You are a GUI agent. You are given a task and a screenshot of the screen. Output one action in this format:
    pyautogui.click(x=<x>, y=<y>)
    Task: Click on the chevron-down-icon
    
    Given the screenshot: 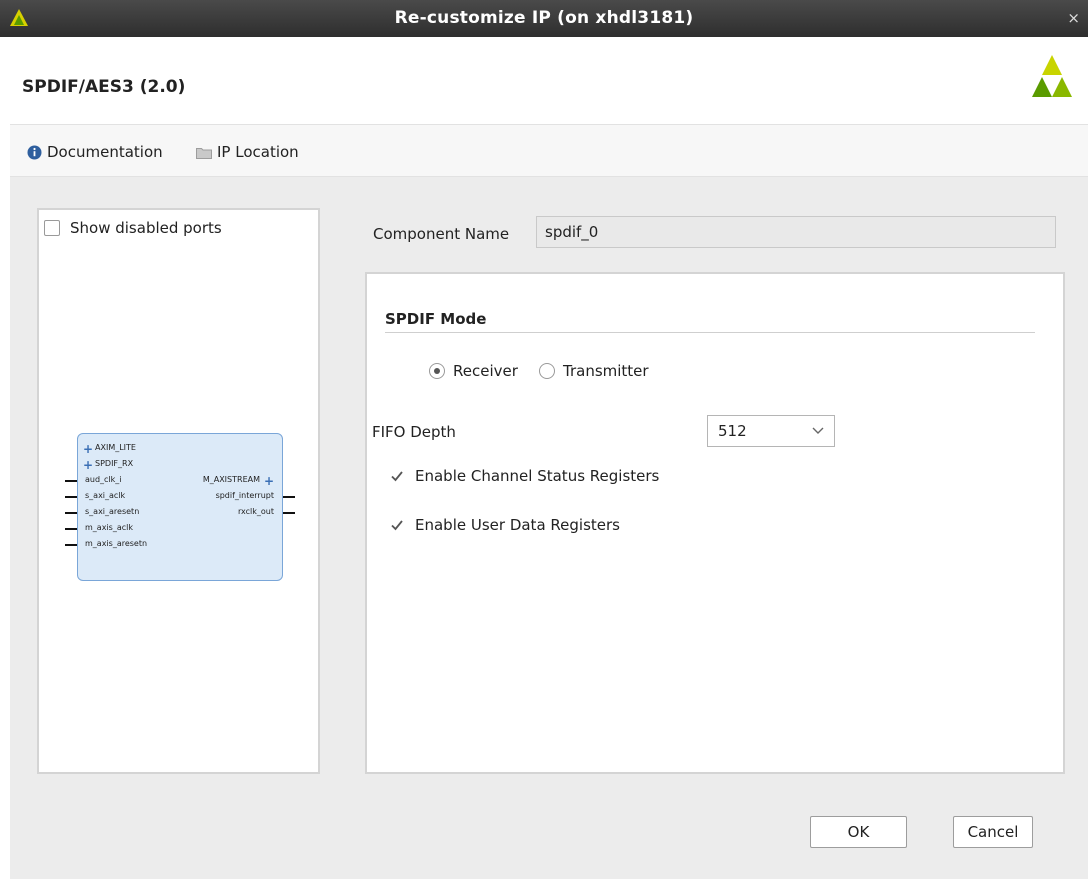 What is the action you would take?
    pyautogui.click(x=818, y=430)
    